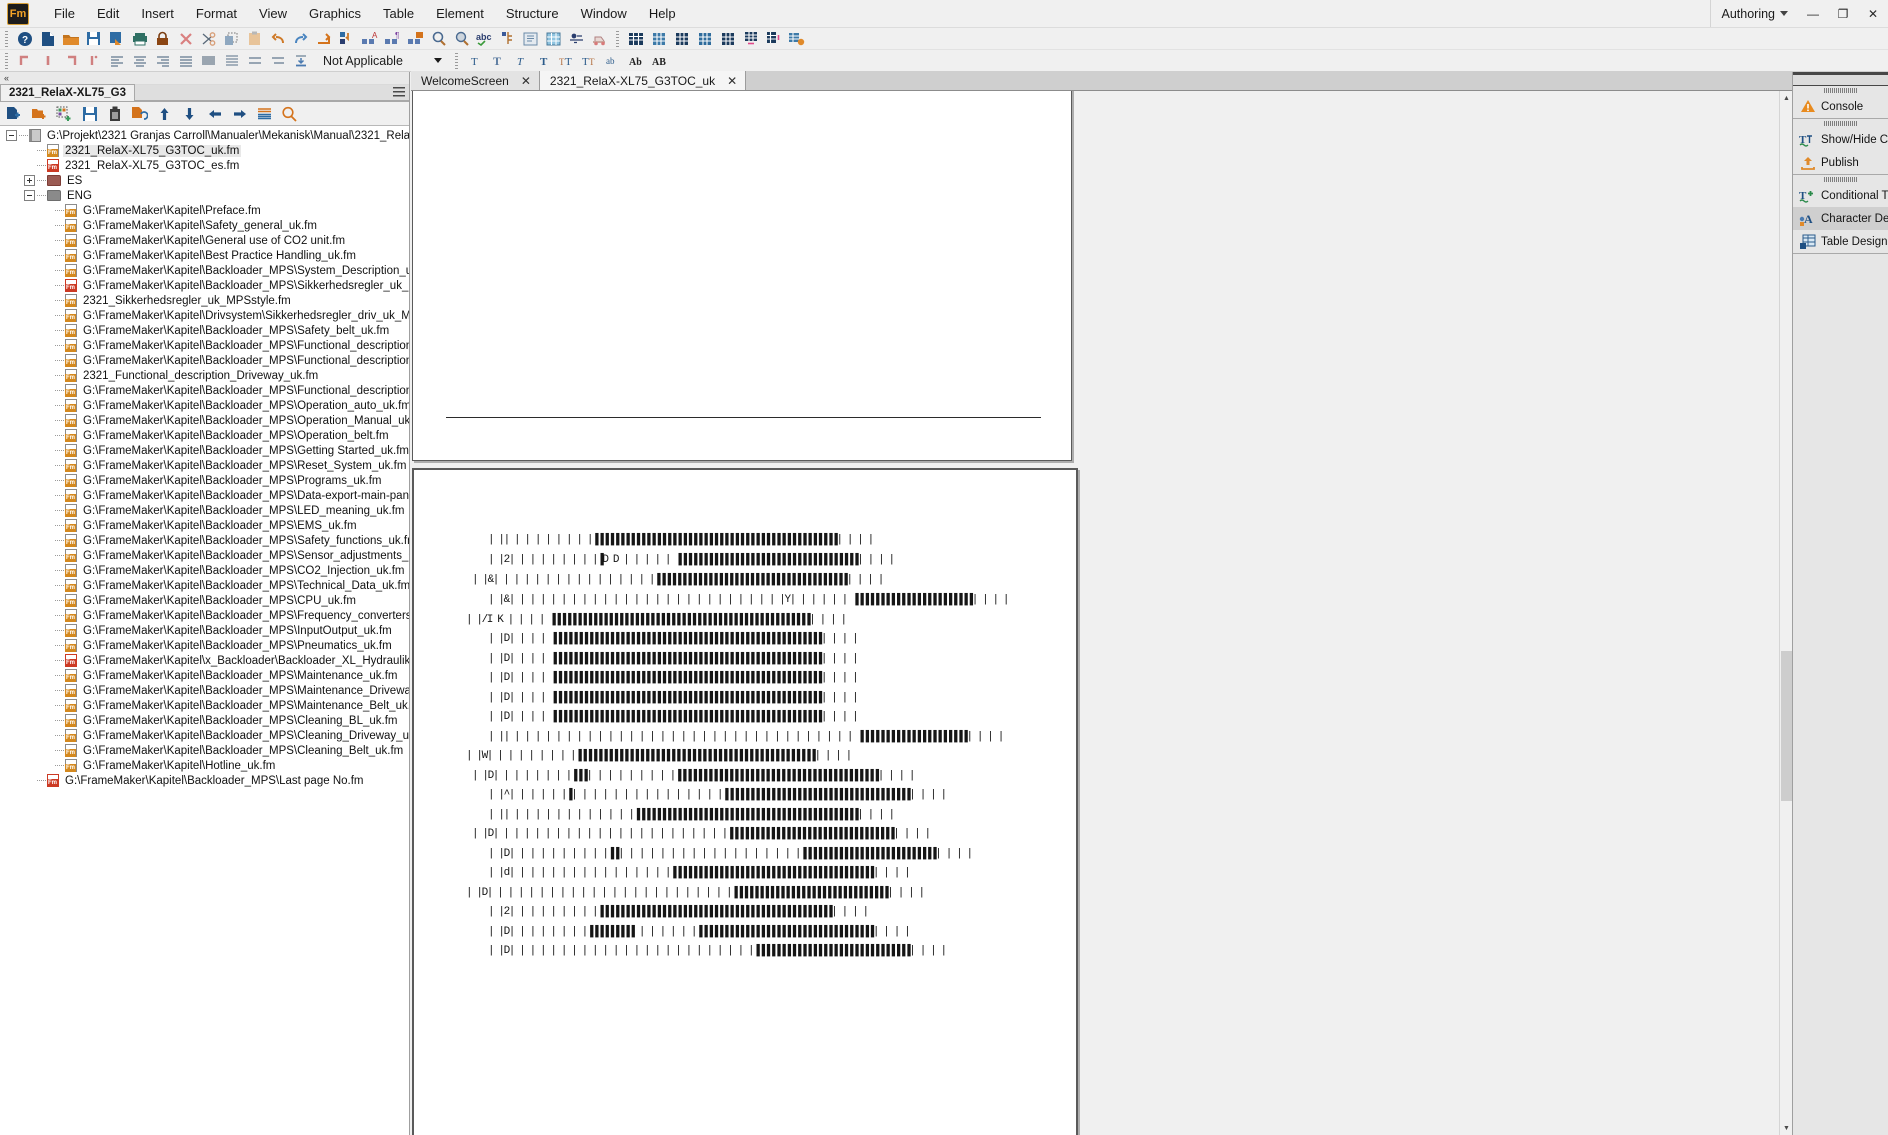  What do you see at coordinates (589, 61) in the screenshot?
I see `change-bars-icon: TT` at bounding box center [589, 61].